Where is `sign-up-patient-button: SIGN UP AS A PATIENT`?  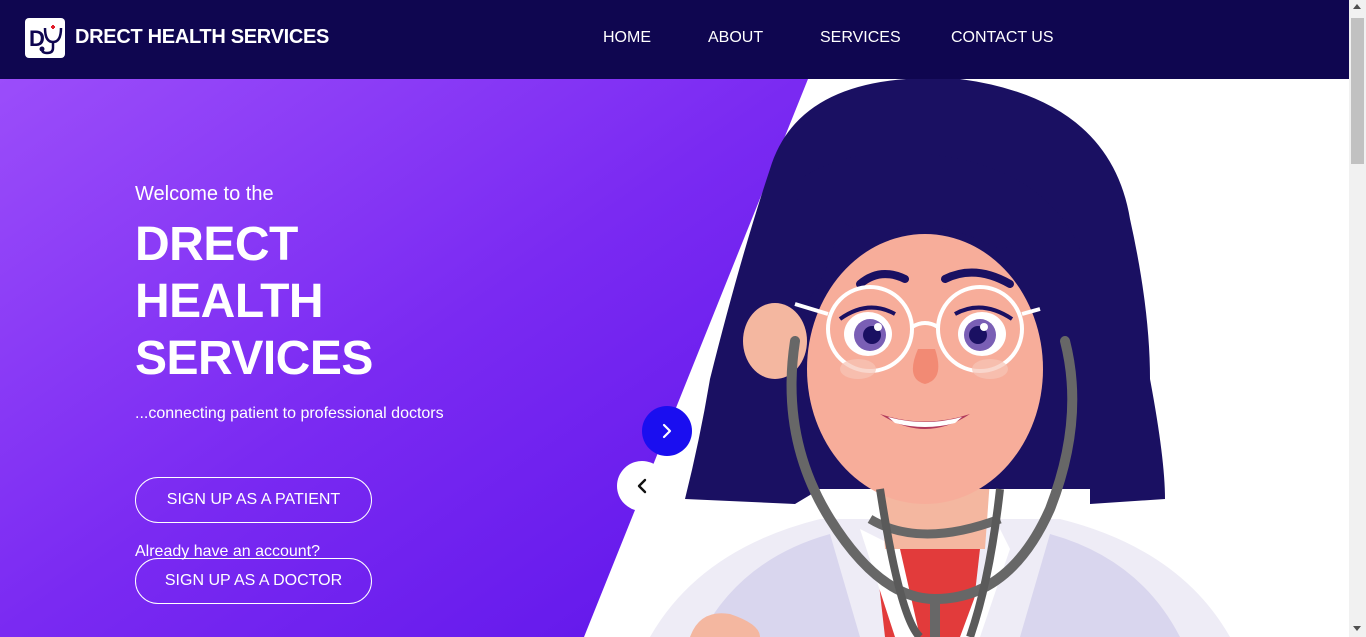
sign-up-patient-button: SIGN UP AS A PATIENT is located at coordinates (253, 500).